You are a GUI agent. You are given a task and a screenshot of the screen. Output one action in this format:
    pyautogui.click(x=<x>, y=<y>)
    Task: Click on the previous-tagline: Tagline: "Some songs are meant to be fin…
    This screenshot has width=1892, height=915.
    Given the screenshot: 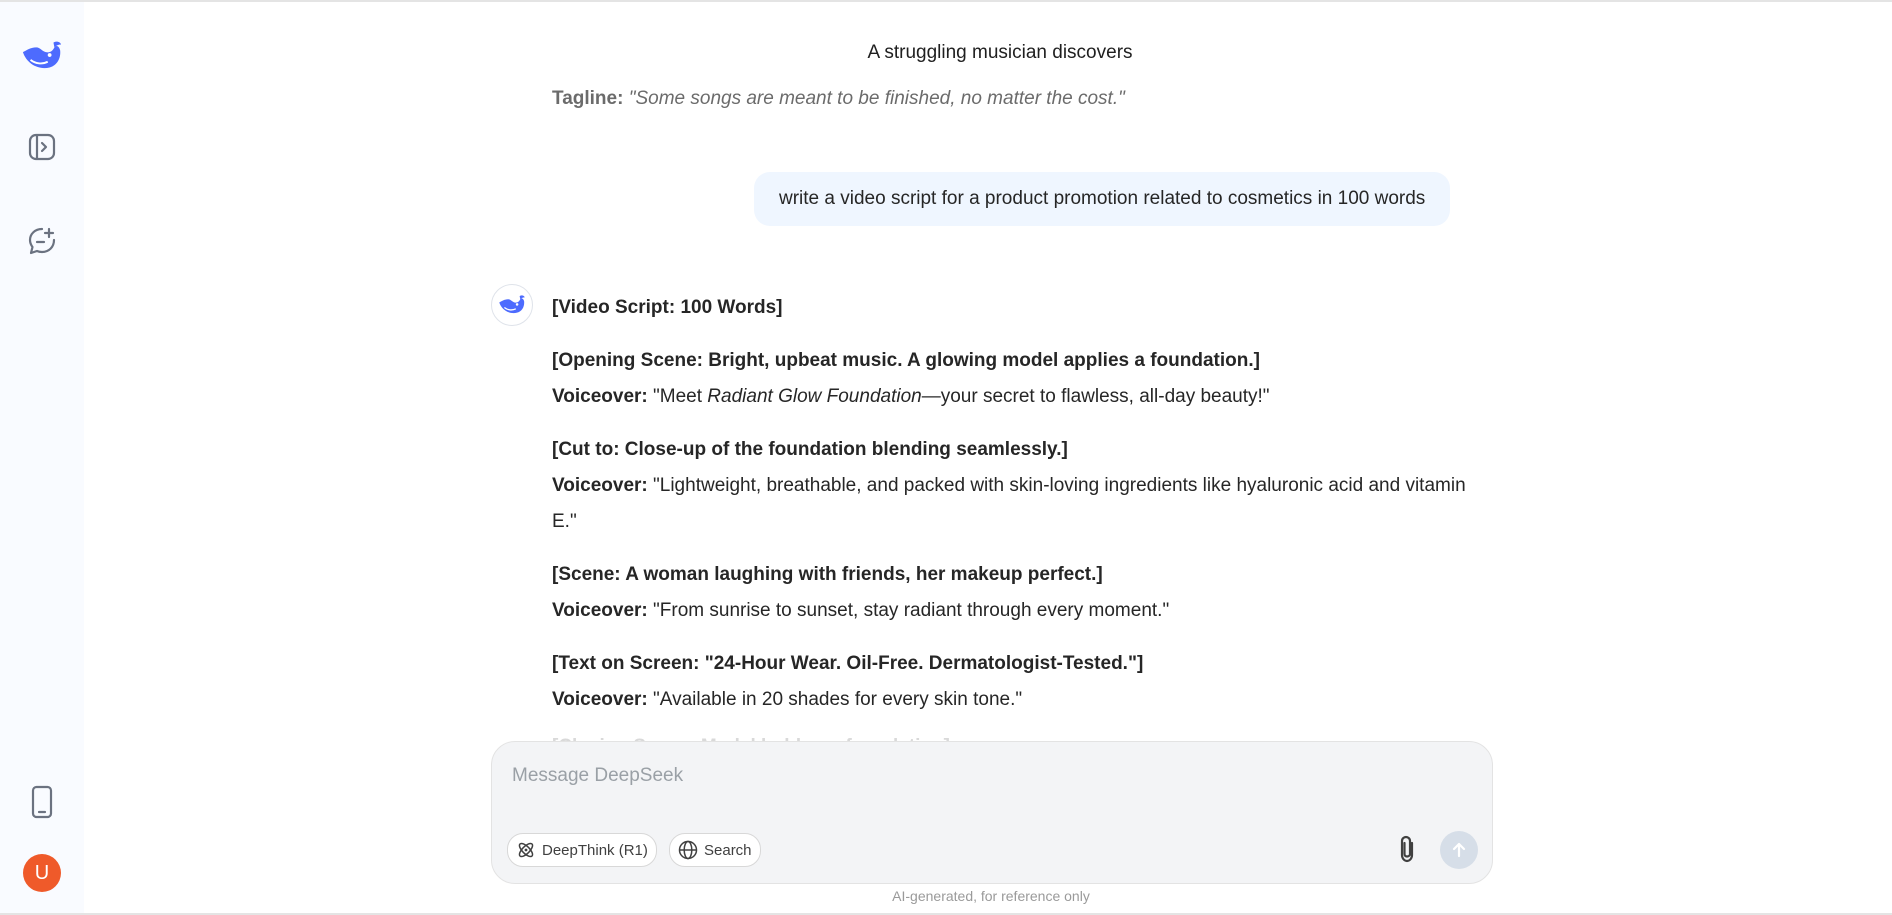 What is the action you would take?
    pyautogui.click(x=1022, y=99)
    